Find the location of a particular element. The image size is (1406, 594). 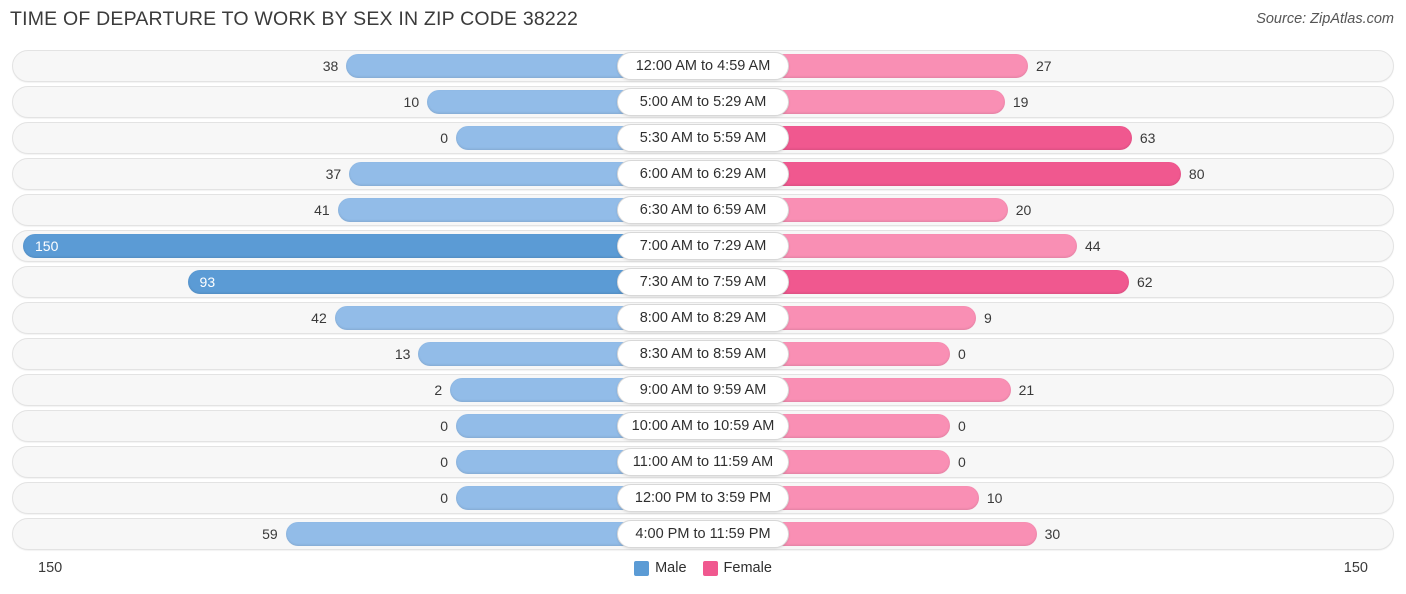

row-bars: 150 44 7:00 AM to 7:29 AM is located at coordinates (703, 246).